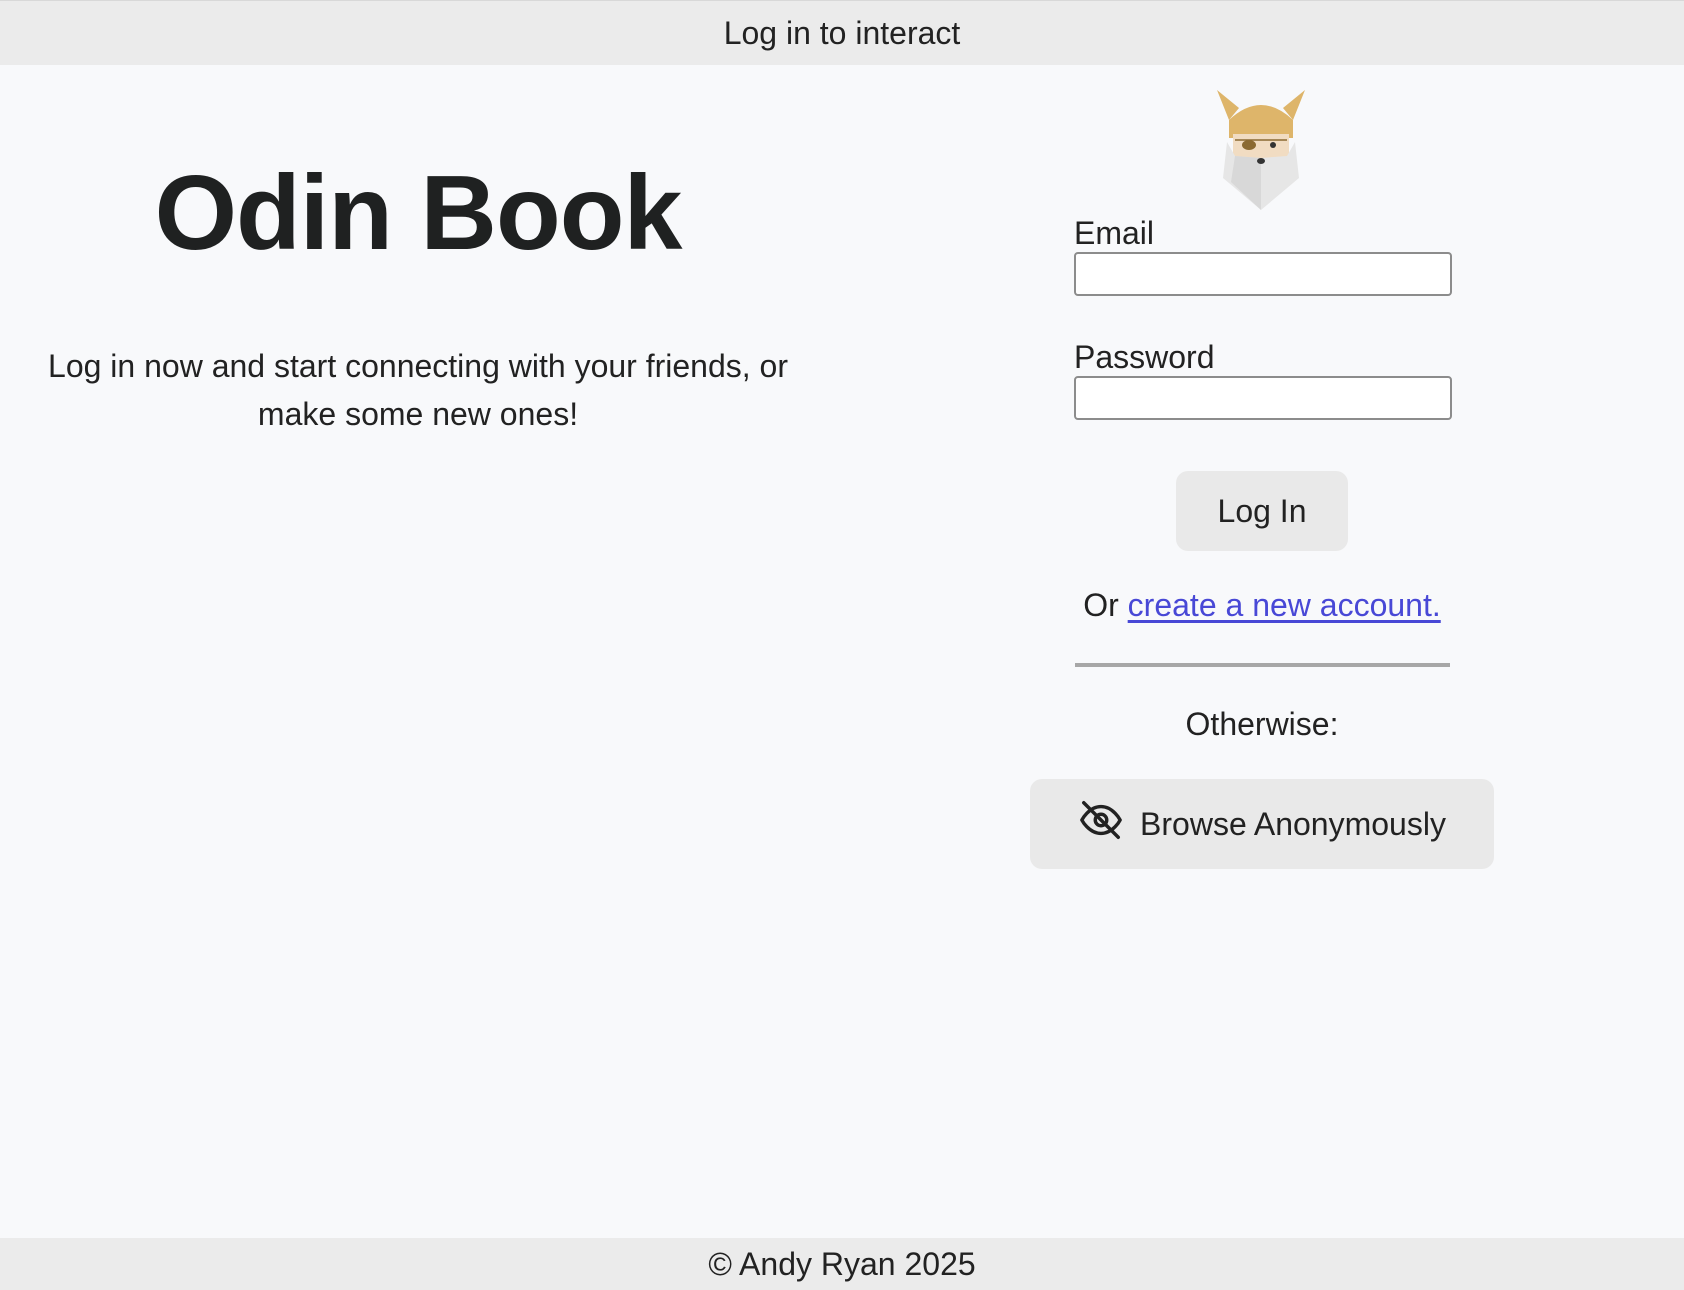 The image size is (1684, 1290). What do you see at coordinates (418, 213) in the screenshot?
I see `page-title: Odin Book` at bounding box center [418, 213].